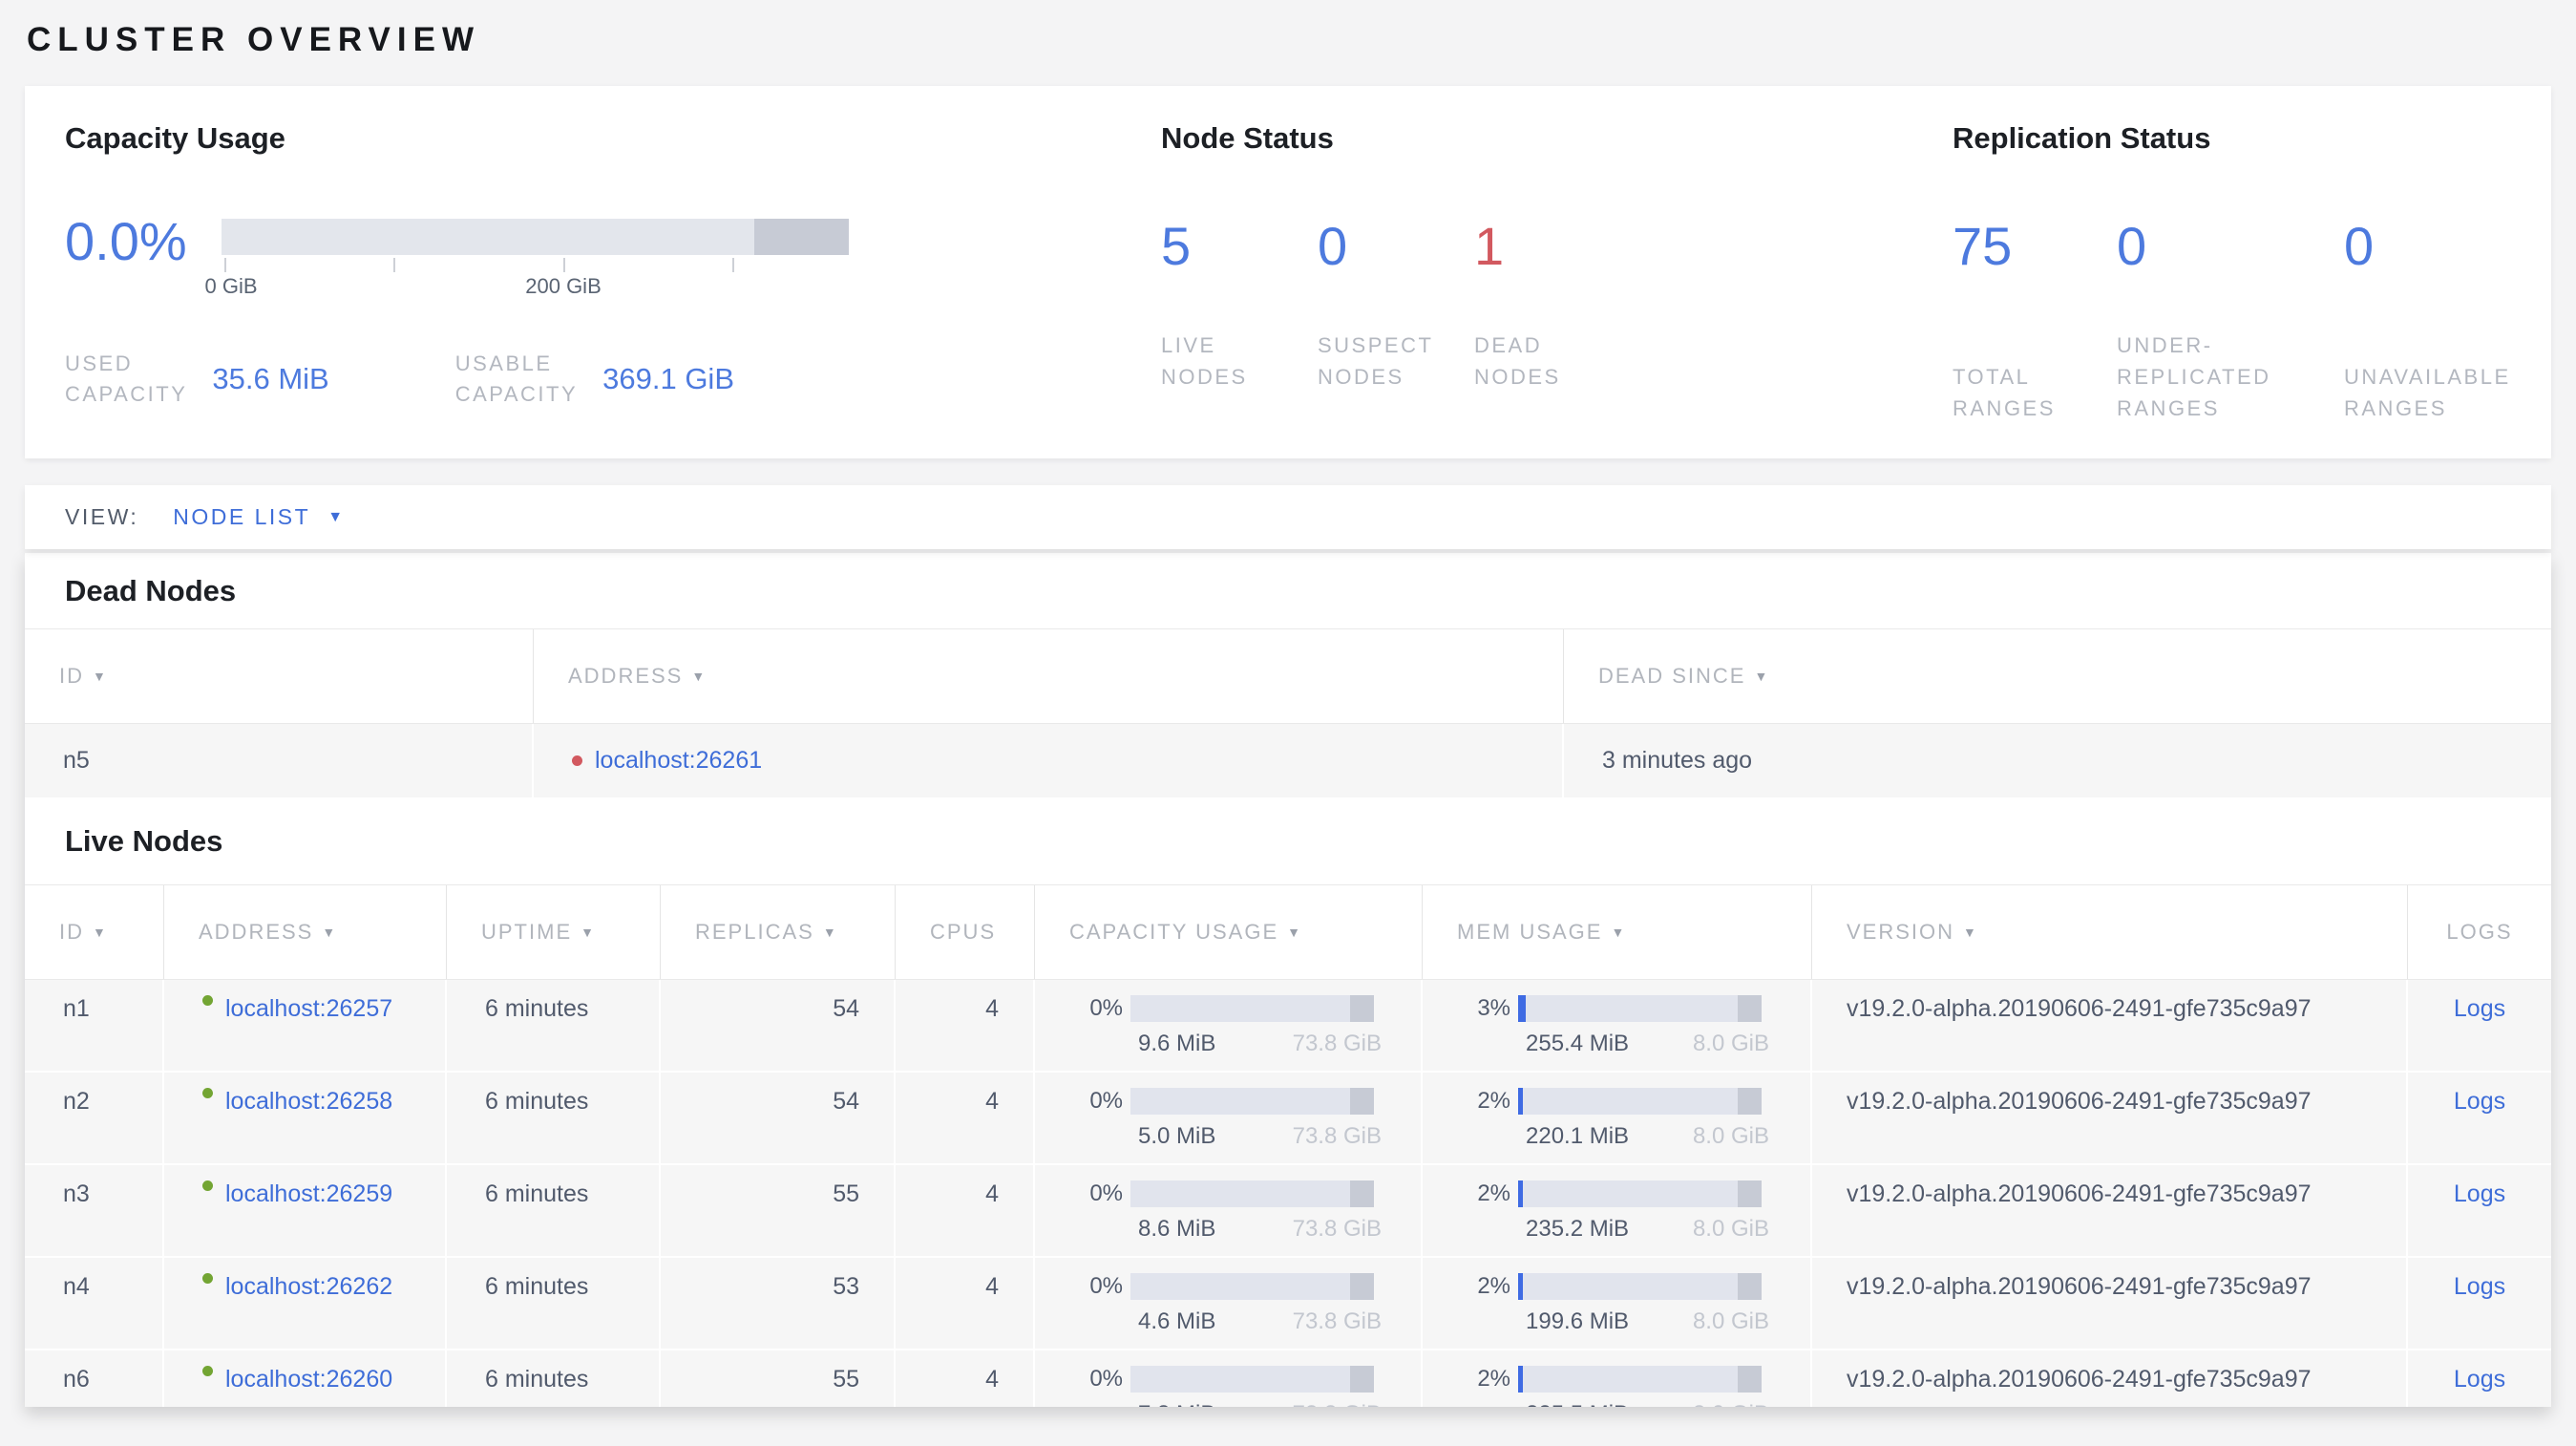 The width and height of the screenshot is (2576, 1446). Describe the element at coordinates (965, 932) in the screenshot. I see `live-col-header-cpus: CPUS` at that location.